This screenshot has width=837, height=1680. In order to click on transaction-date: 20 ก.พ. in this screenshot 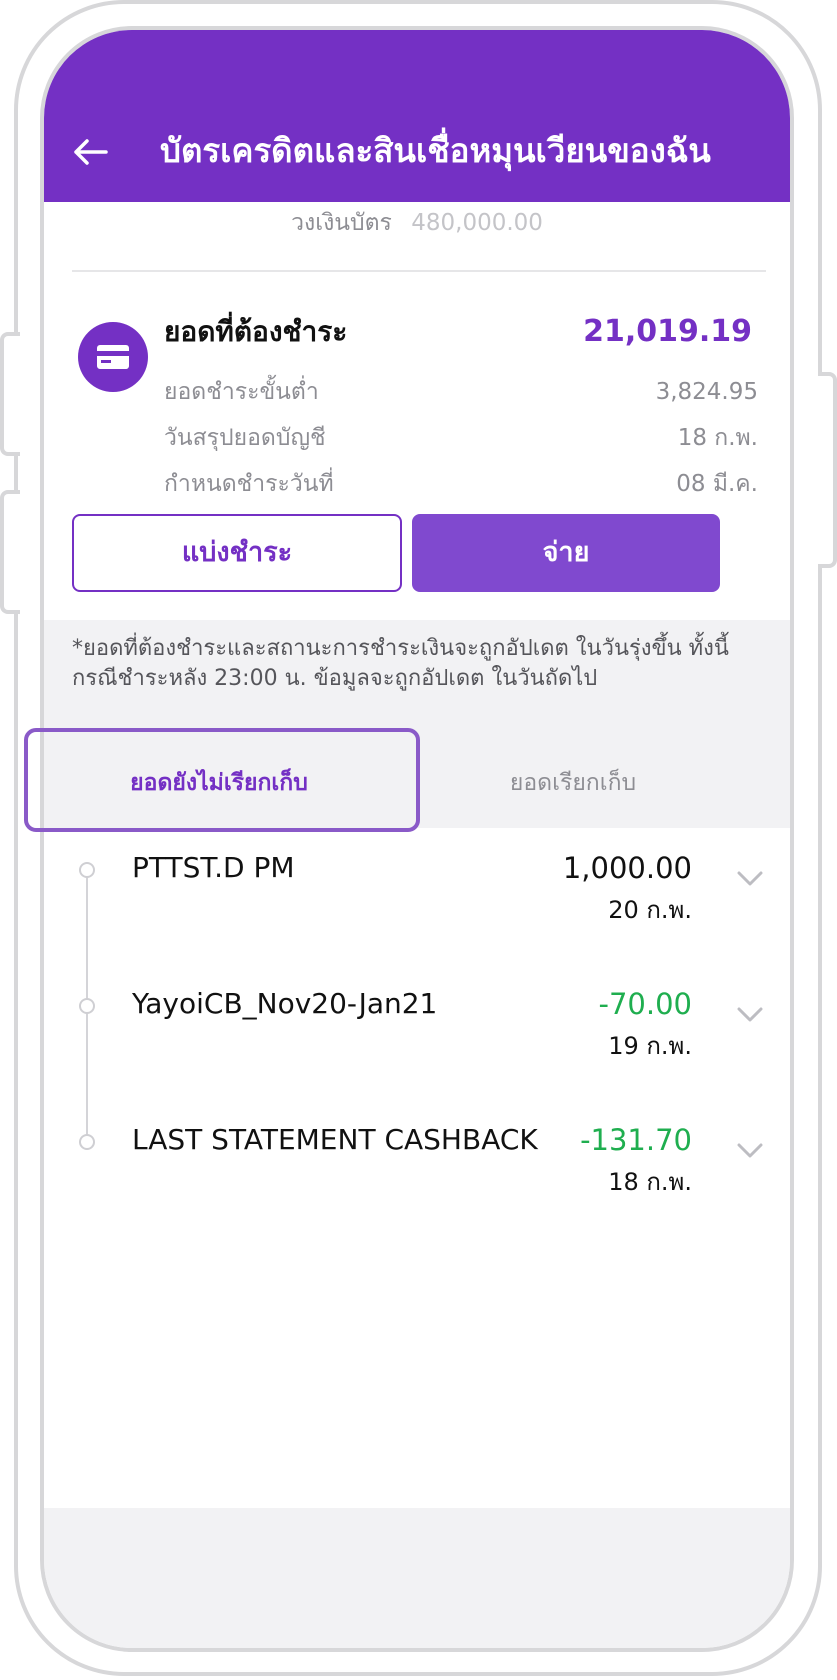, I will do `click(650, 910)`.